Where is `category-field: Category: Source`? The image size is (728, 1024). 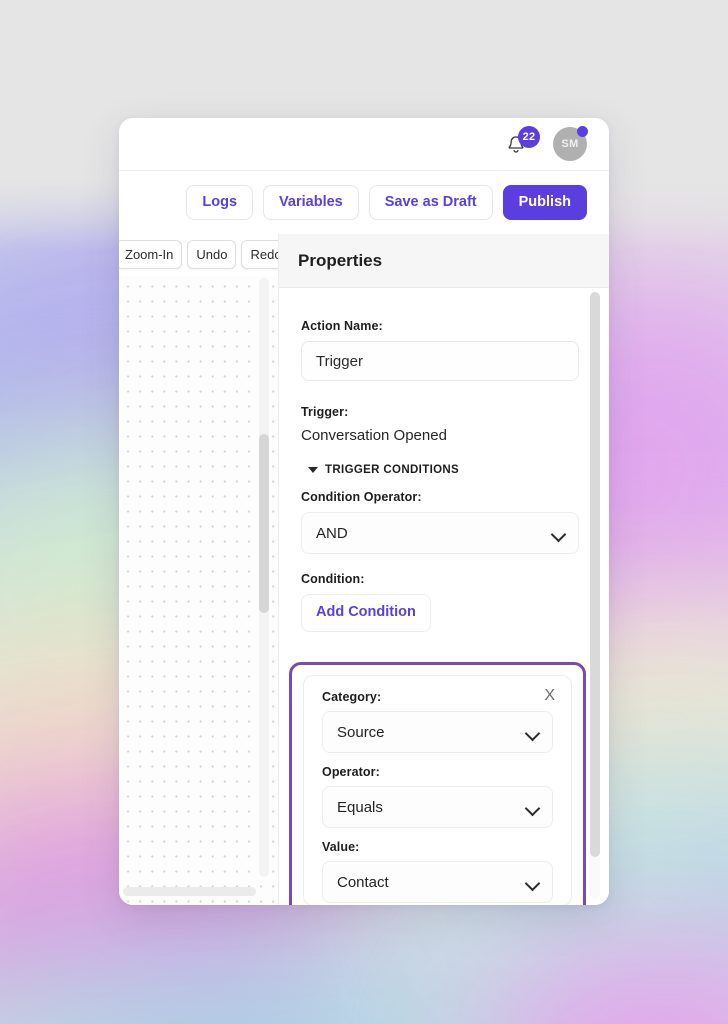
category-field: Category: Source is located at coordinates (437, 721).